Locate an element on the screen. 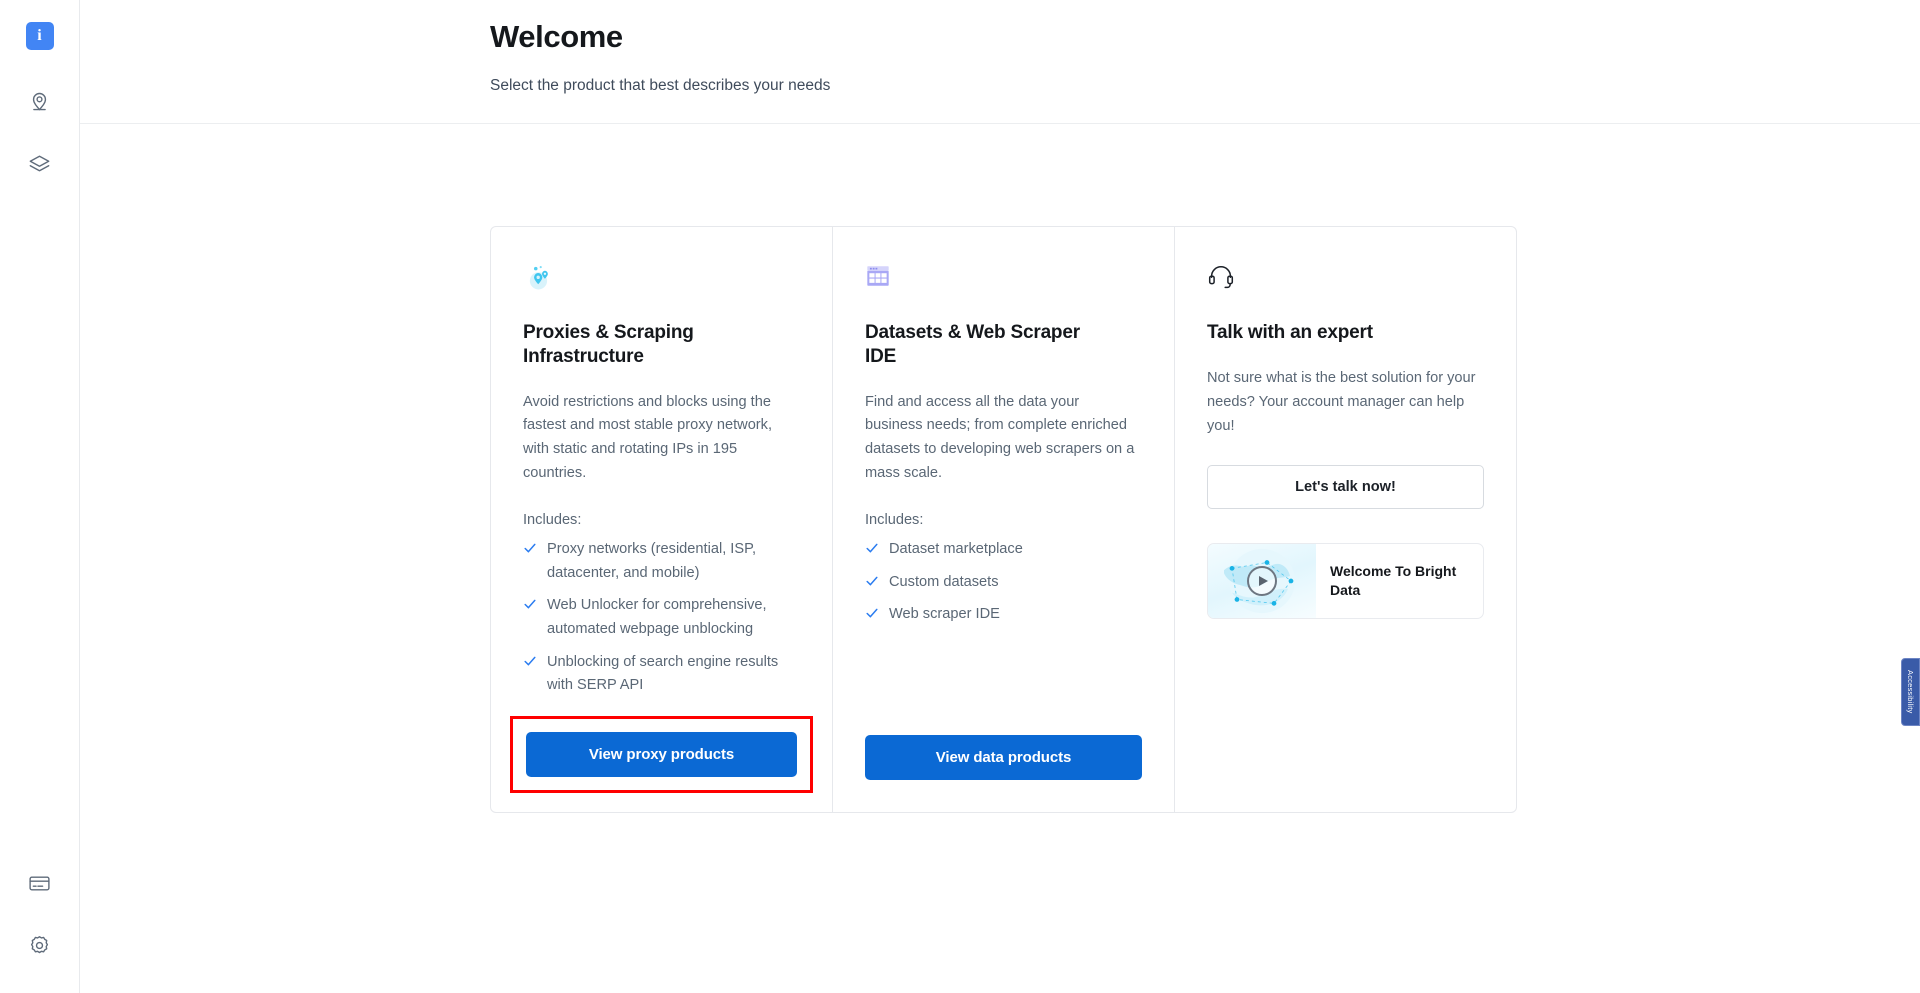  world-map-network-thumbnail is located at coordinates (1262, 580).